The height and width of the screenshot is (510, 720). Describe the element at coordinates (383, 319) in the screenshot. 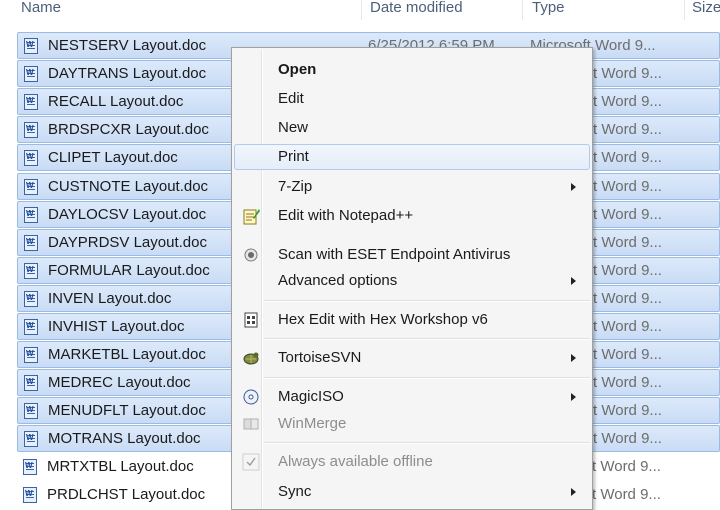

I see `menu-item-label: Hex Edit with Hex Workshop v6` at that location.